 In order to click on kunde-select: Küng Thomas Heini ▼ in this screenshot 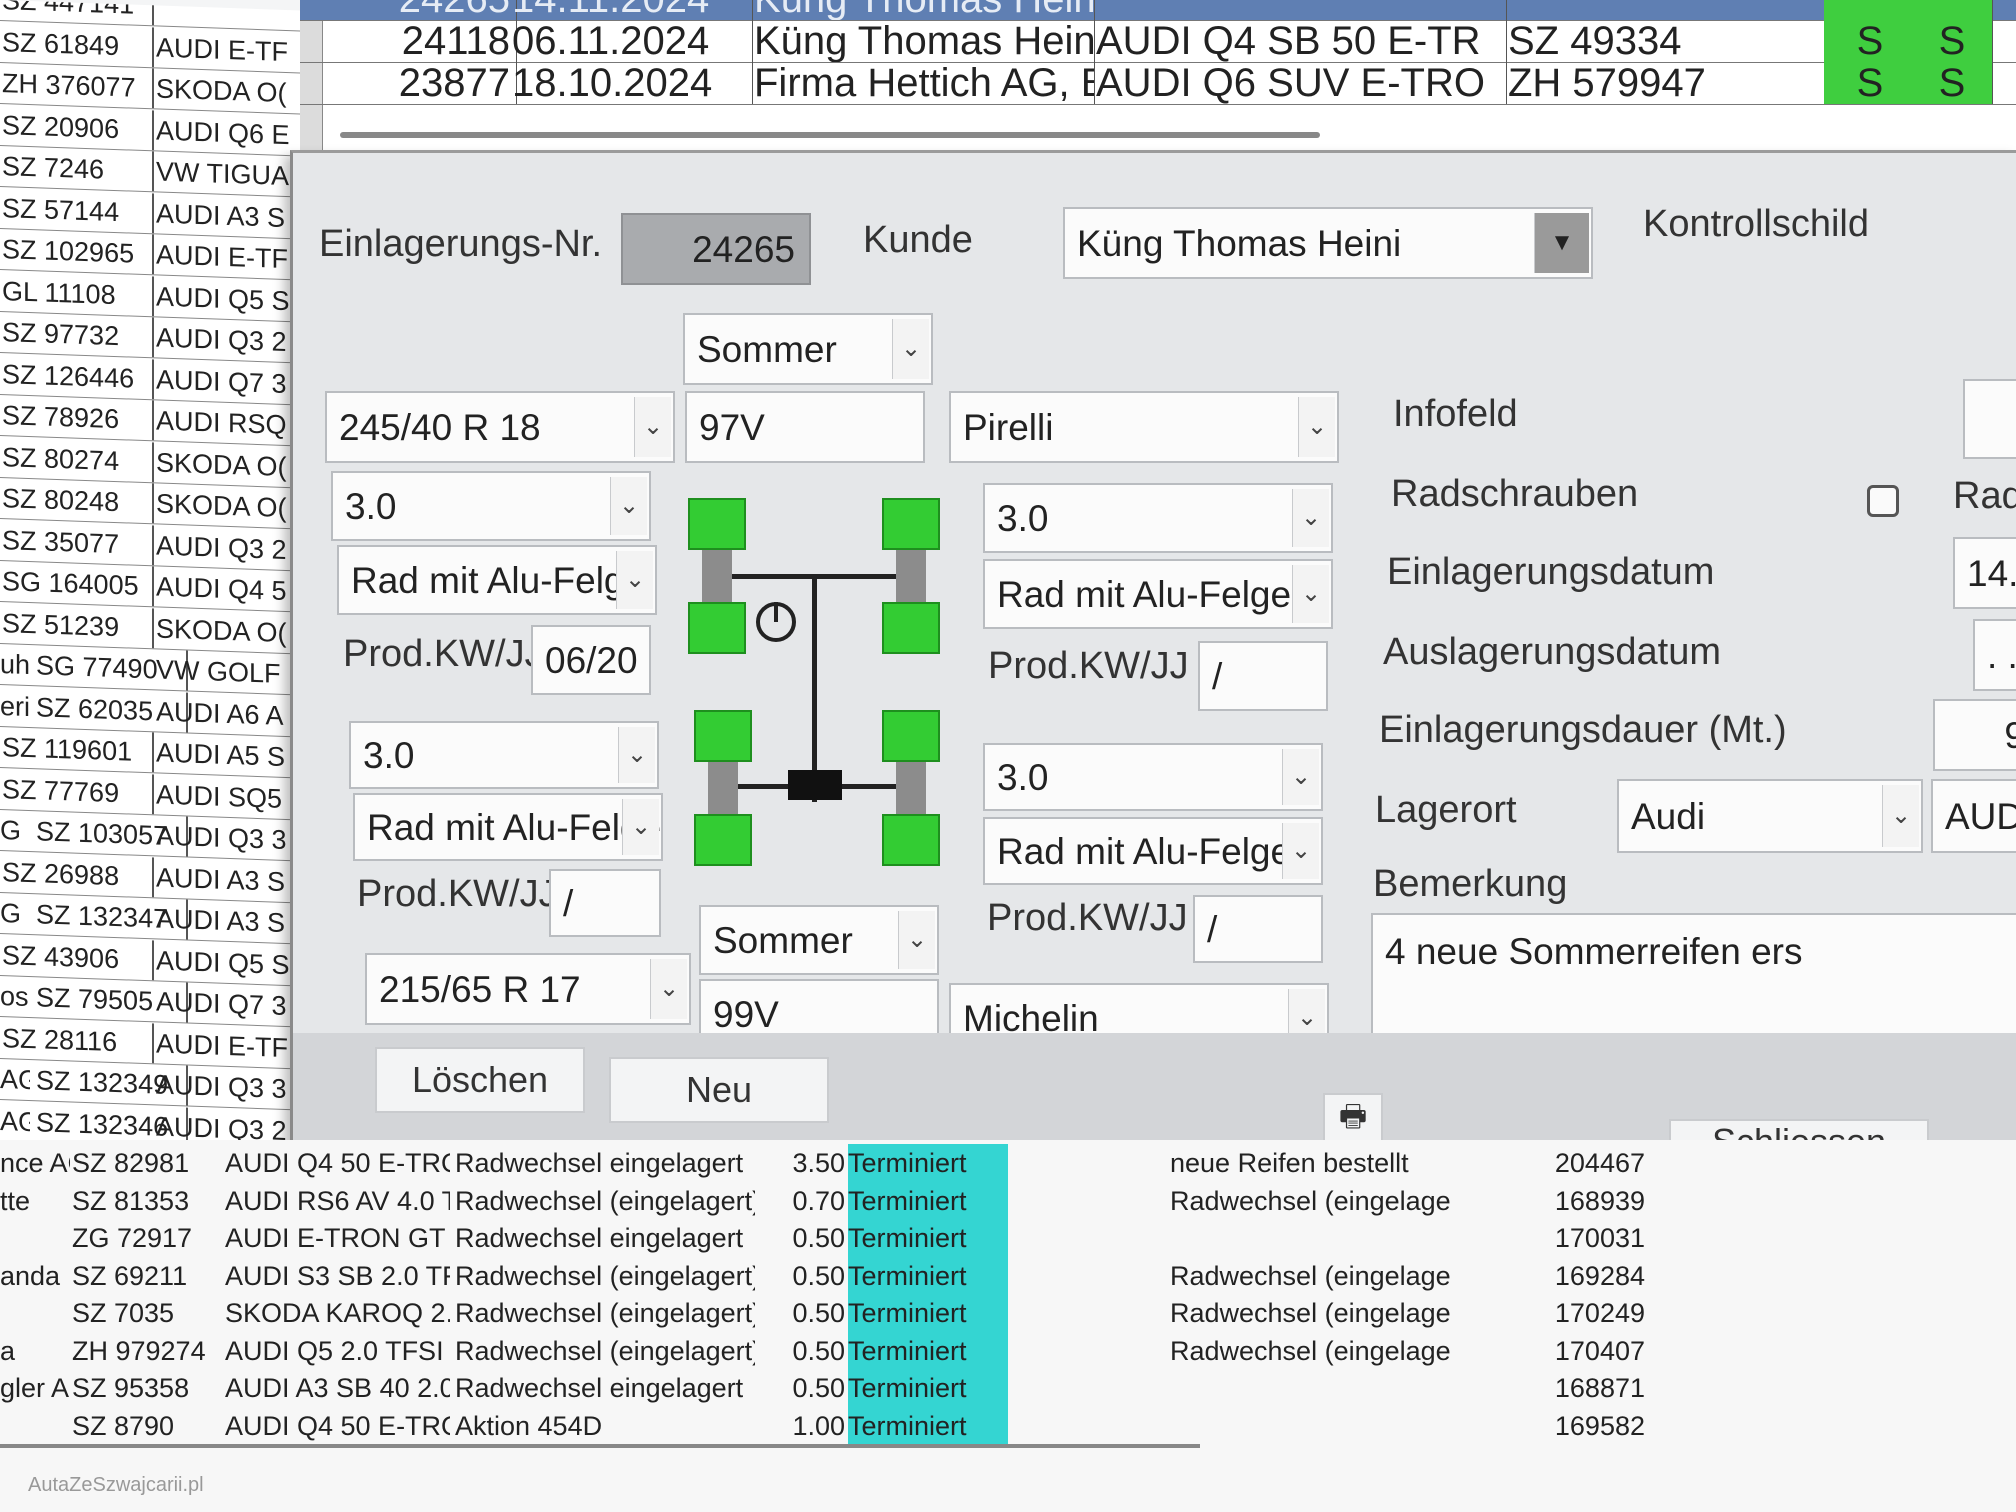, I will do `click(1328, 243)`.